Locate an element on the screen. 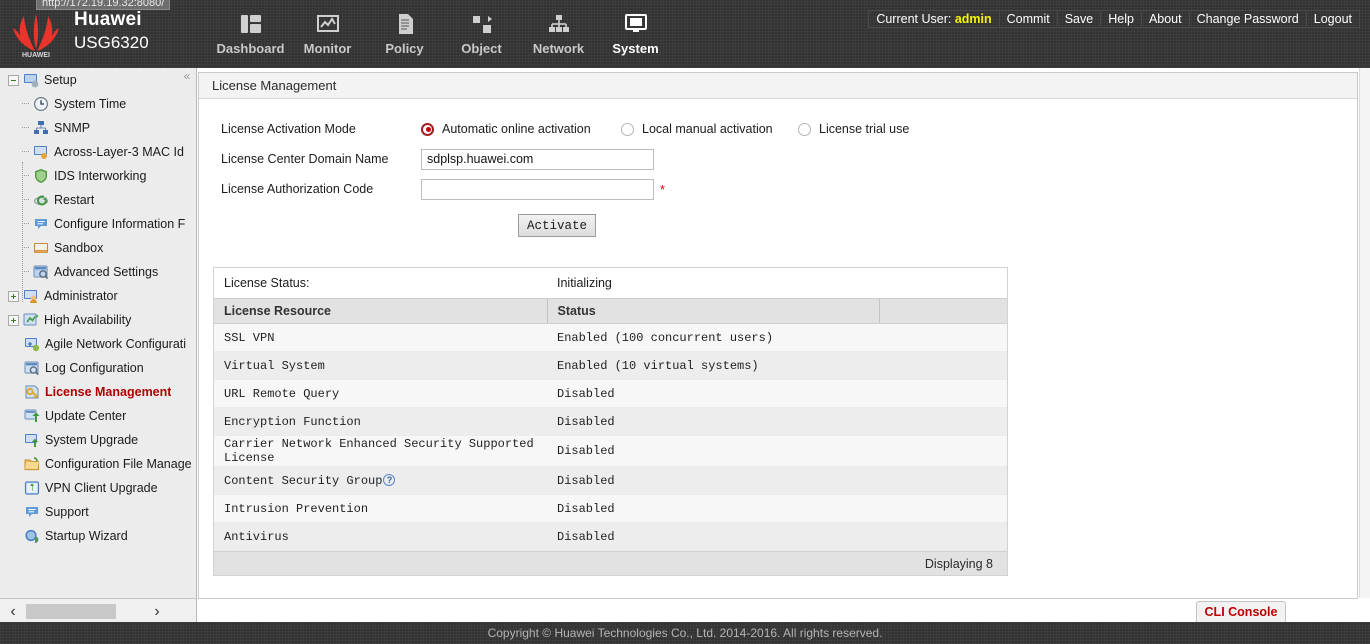 This screenshot has height=644, width=1370. sidebar-item-support: Support is located at coordinates (98, 512).